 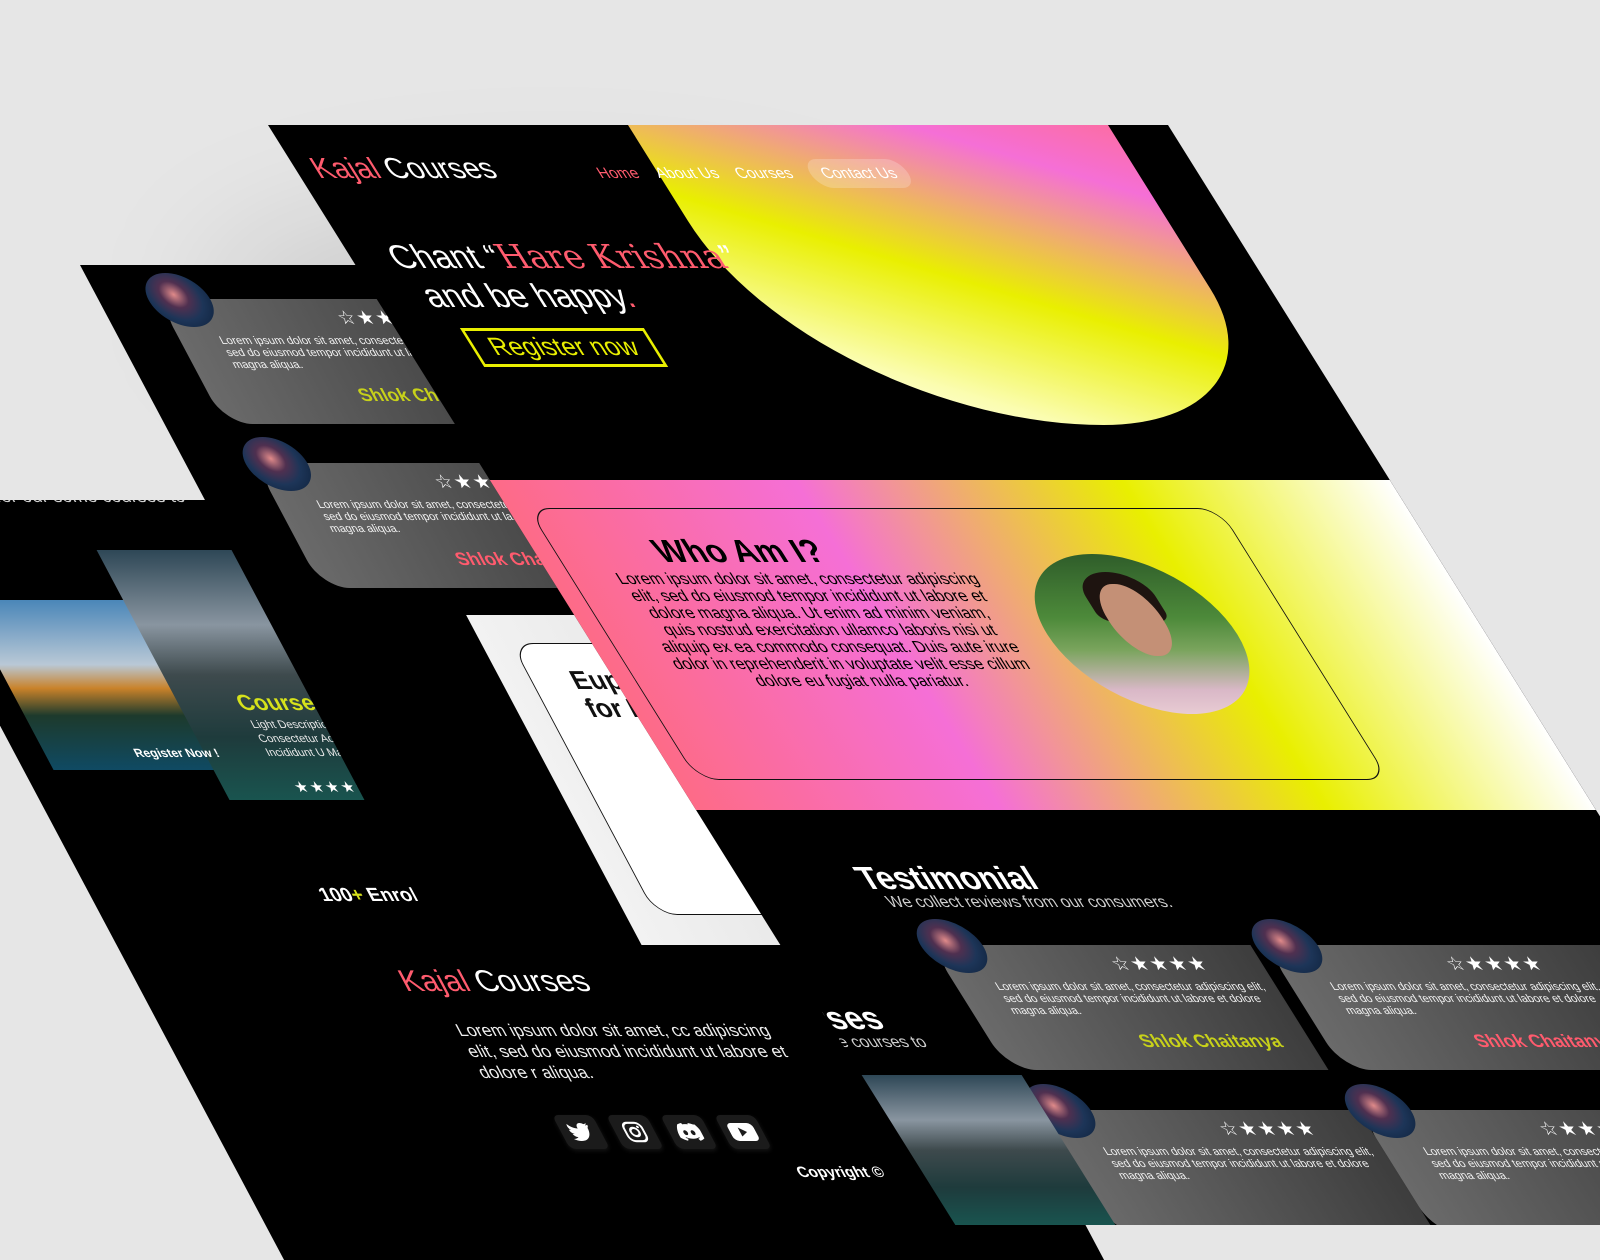 What do you see at coordinates (436, 169) in the screenshot?
I see `logo-second: Courses` at bounding box center [436, 169].